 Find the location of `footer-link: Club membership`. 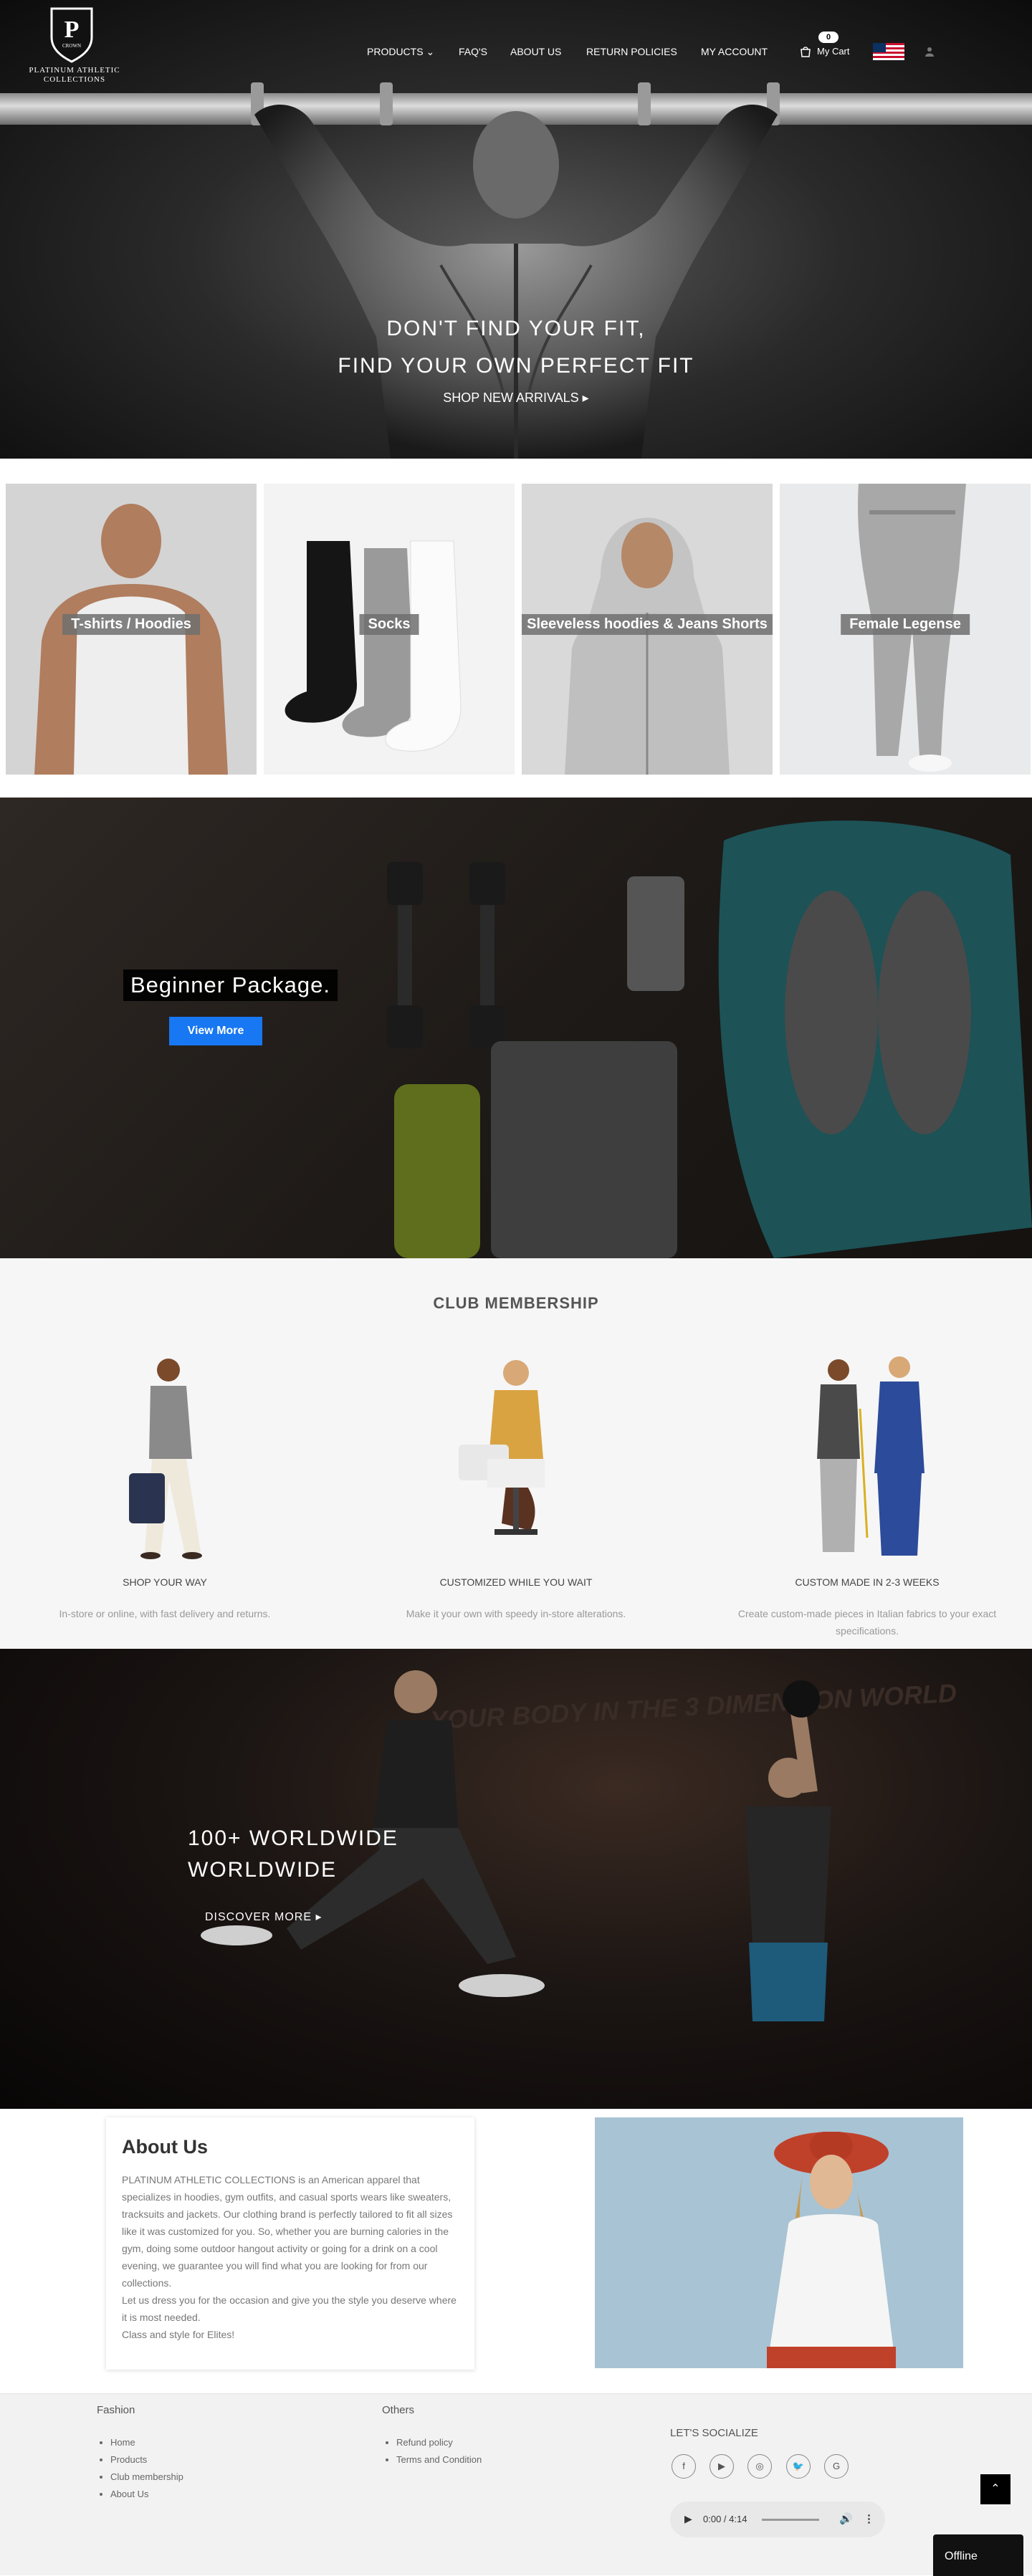

footer-link: Club membership is located at coordinates (147, 2477).